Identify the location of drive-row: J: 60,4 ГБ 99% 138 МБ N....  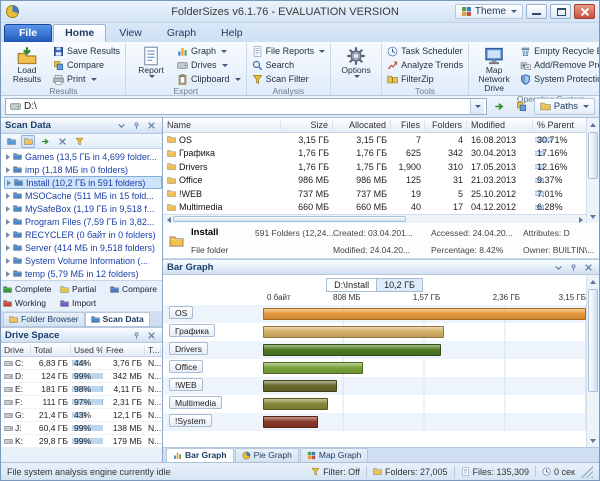
(81, 428).